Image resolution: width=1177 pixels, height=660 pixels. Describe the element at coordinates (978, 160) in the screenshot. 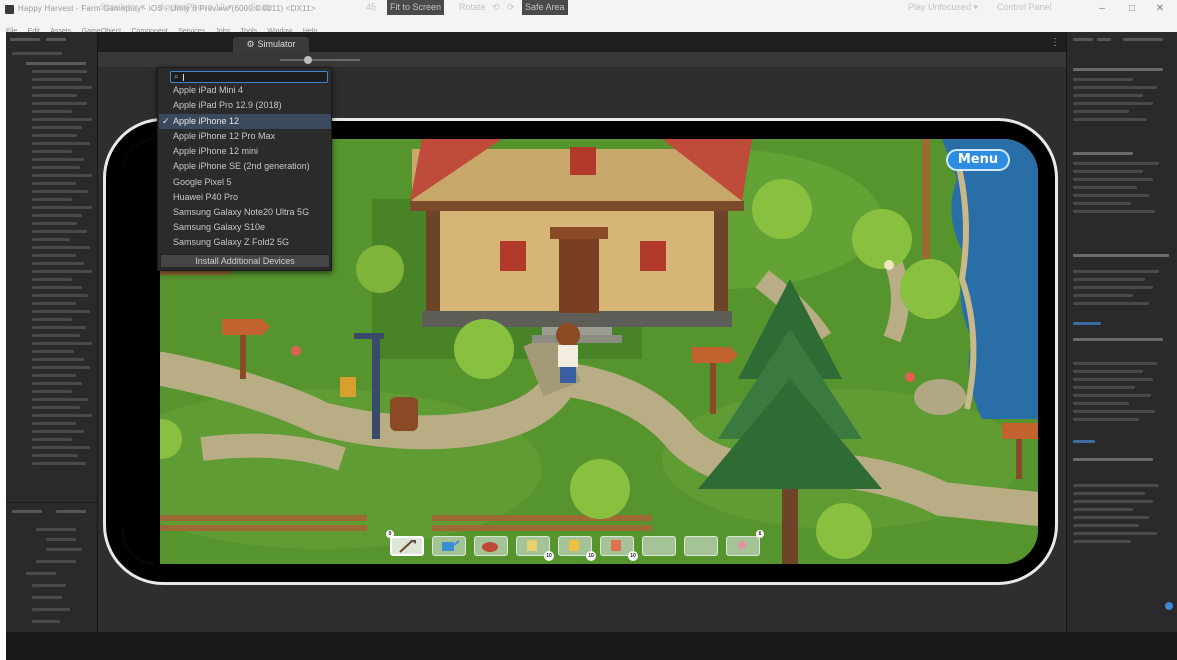

I see `game-menu-button: Menu` at that location.